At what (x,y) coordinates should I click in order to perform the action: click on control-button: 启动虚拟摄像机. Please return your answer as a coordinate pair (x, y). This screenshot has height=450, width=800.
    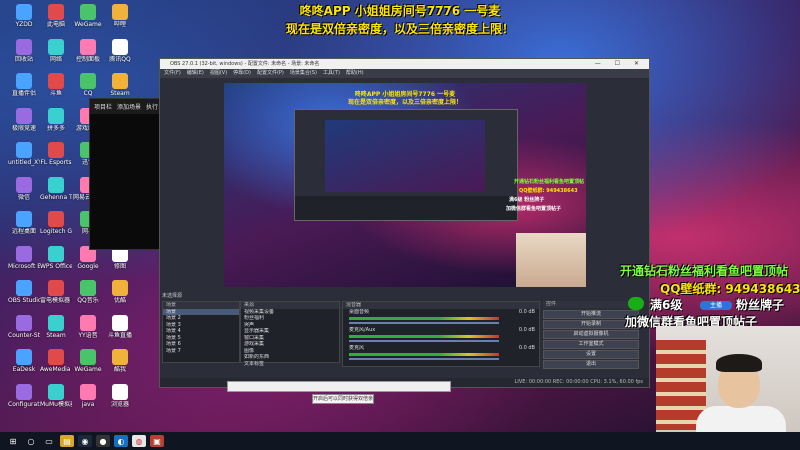
    Looking at the image, I should click on (591, 334).